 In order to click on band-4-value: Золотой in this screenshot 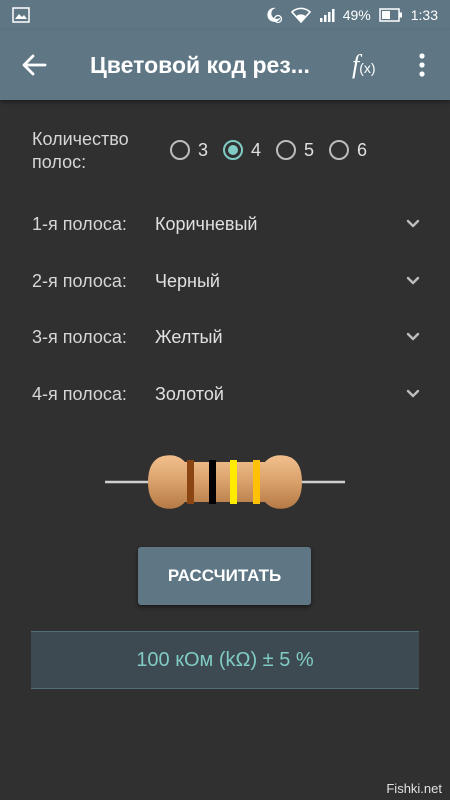, I will do `click(189, 394)`.